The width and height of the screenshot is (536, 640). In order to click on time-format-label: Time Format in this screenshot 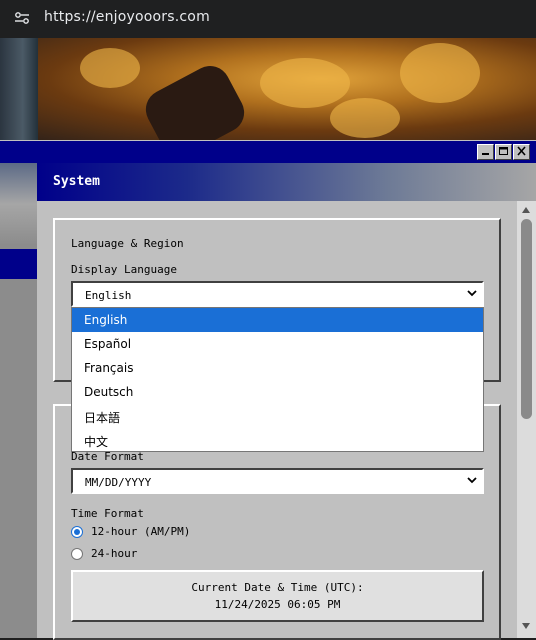, I will do `click(107, 513)`.